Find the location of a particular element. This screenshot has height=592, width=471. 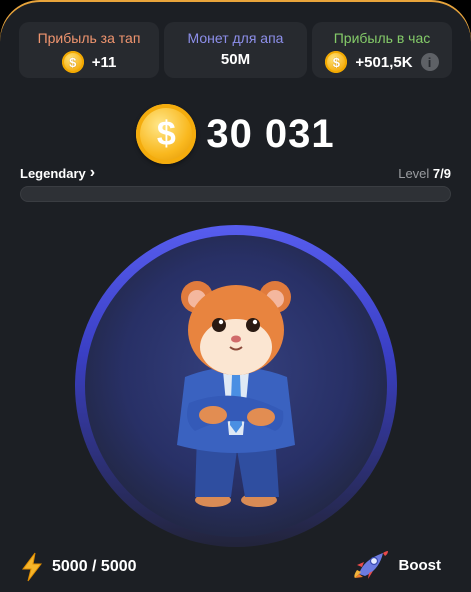

balance-display: $ 30 031 is located at coordinates (235, 134).